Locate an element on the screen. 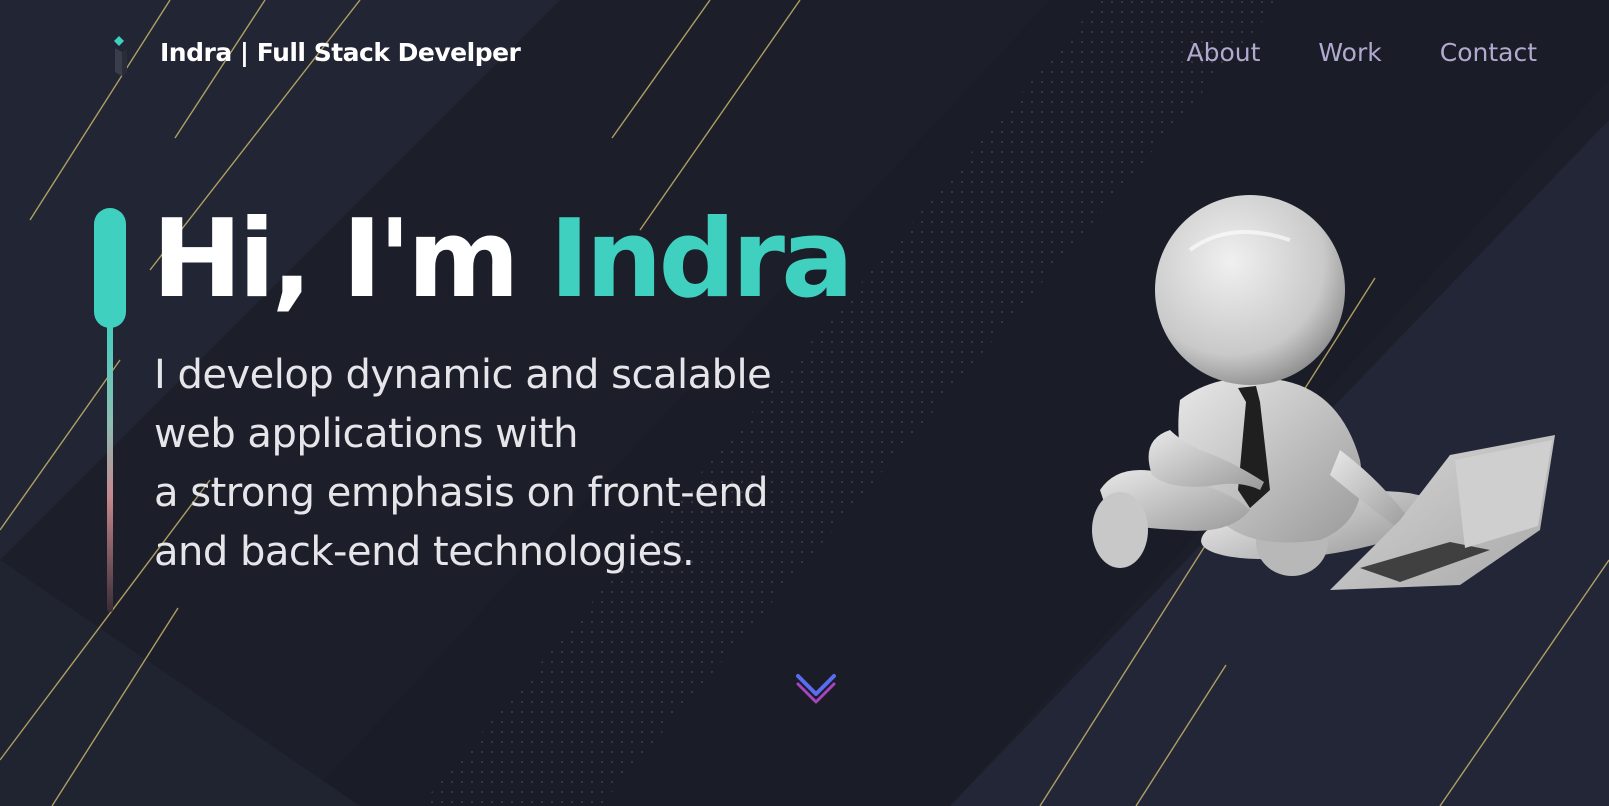  hero-subtitle-line: a strong emphasis on front-end is located at coordinates (461, 493).